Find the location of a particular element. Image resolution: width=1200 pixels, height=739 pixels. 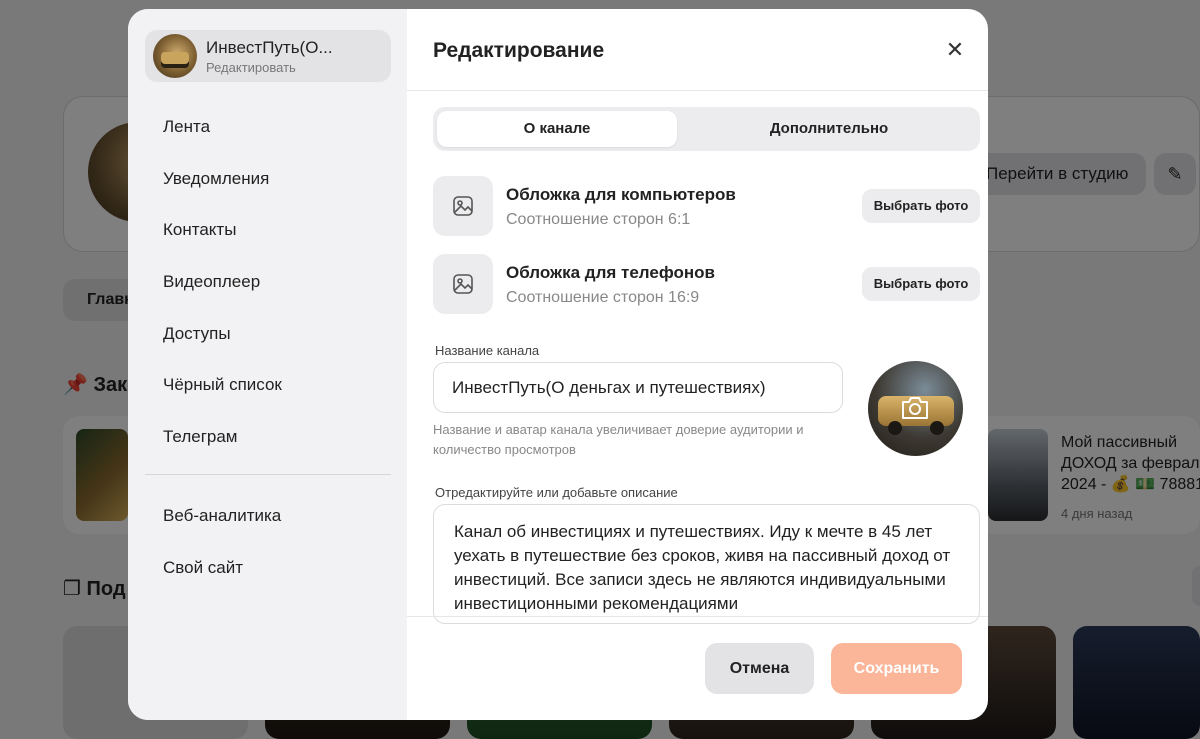

camera-icon is located at coordinates (915, 408).